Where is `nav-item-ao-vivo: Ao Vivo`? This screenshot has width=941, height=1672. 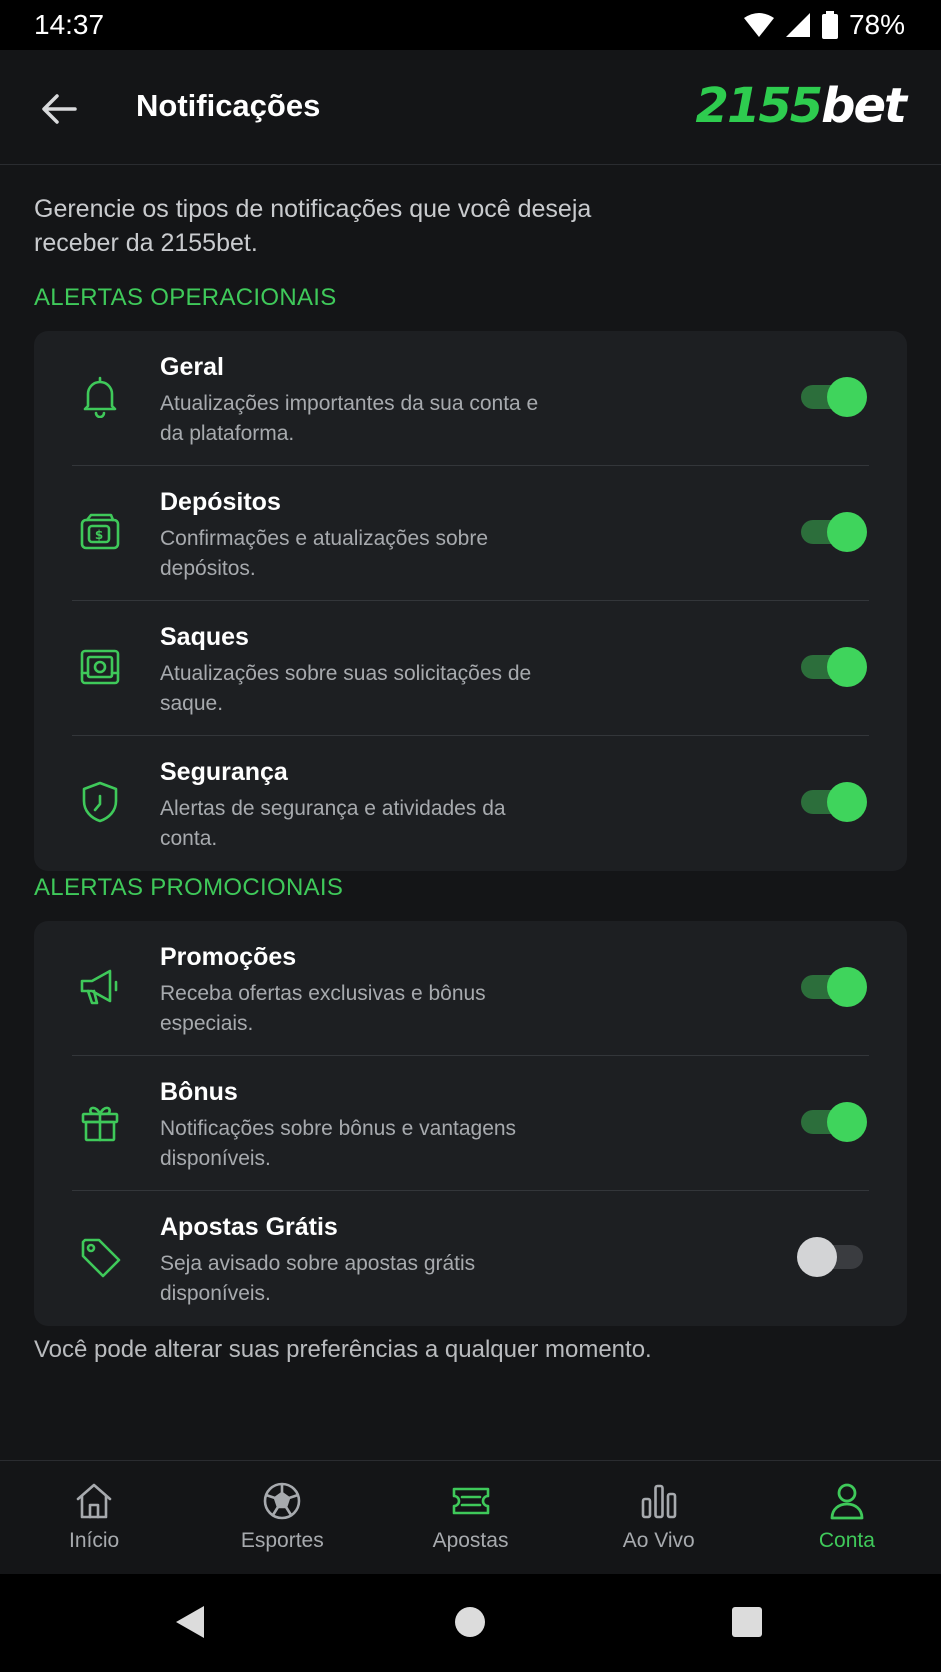
nav-item-ao-vivo: Ao Vivo is located at coordinates (659, 1517).